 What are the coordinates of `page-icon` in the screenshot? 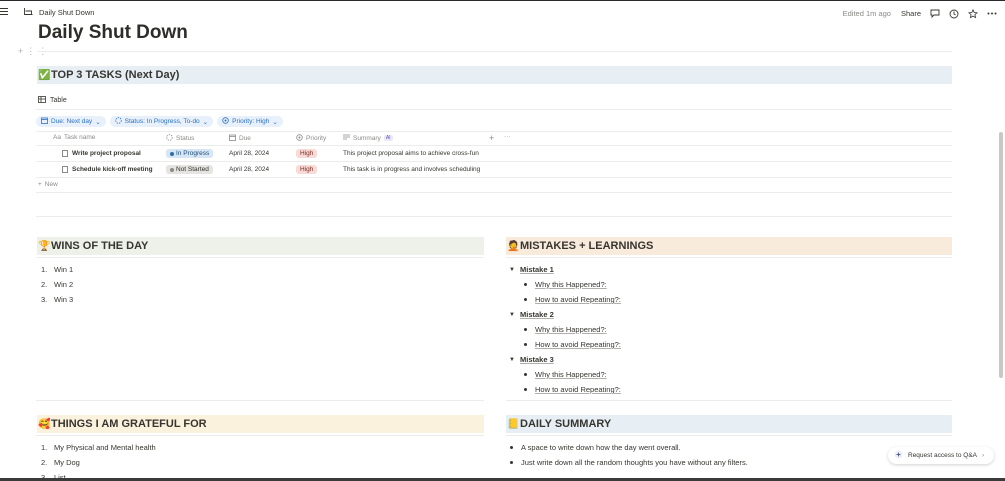 It's located at (65, 169).